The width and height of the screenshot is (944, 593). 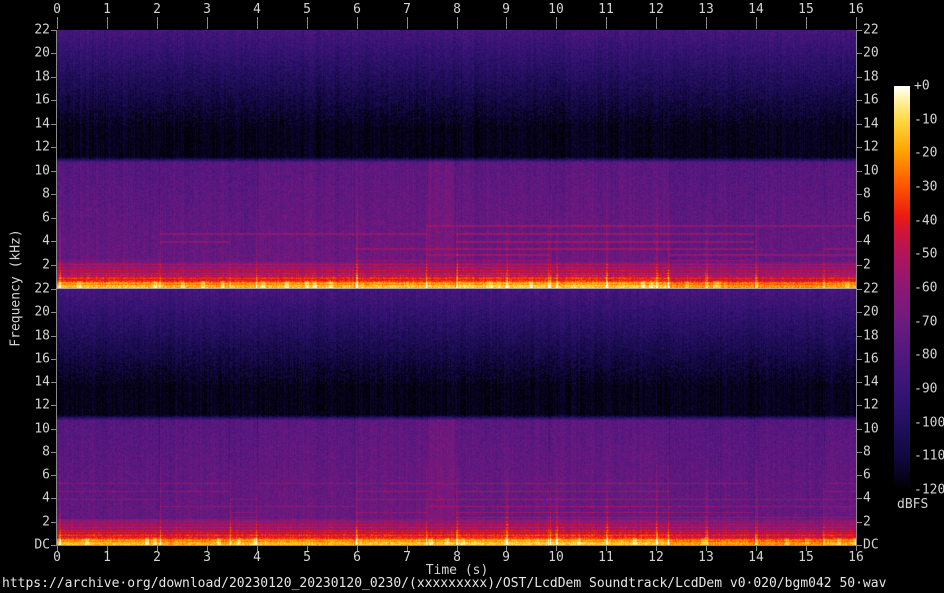 What do you see at coordinates (871, 382) in the screenshot?
I see `freq-tick-label-right: 14` at bounding box center [871, 382].